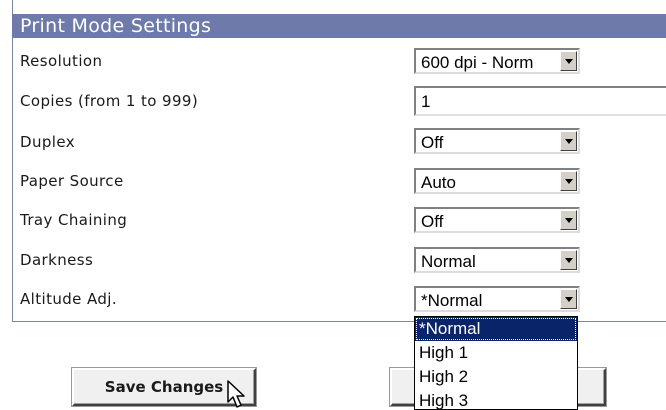 The image size is (666, 410). What do you see at coordinates (74, 220) in the screenshot?
I see `tray-chaining-label: Tray Chaining` at bounding box center [74, 220].